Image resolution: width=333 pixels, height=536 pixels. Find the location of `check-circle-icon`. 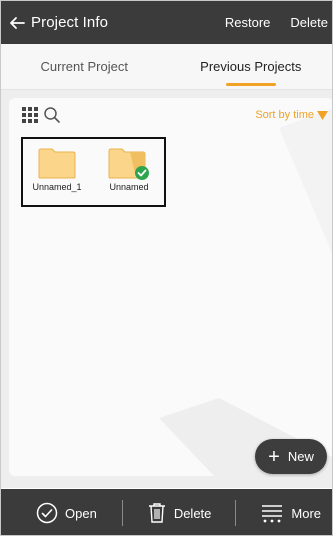

check-circle-icon is located at coordinates (47, 513).